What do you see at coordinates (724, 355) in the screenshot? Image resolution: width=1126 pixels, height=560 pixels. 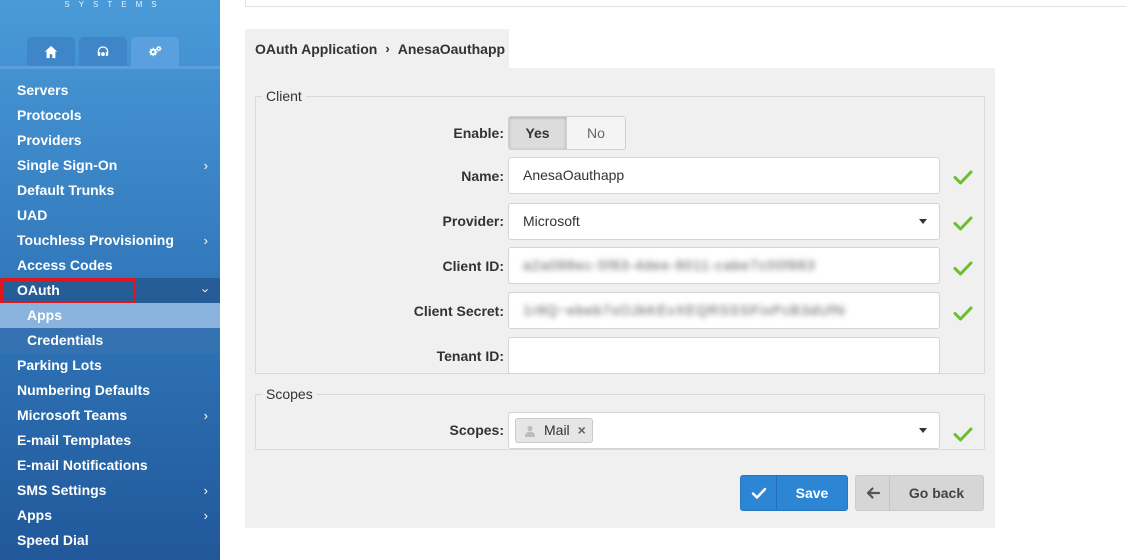 I see `tenant-id-input` at bounding box center [724, 355].